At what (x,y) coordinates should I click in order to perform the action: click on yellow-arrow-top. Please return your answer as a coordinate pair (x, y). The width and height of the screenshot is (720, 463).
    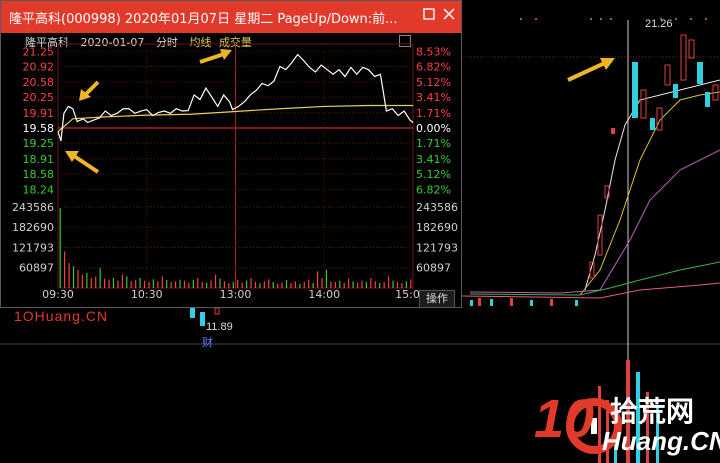
    Looking at the image, I should click on (216, 58).